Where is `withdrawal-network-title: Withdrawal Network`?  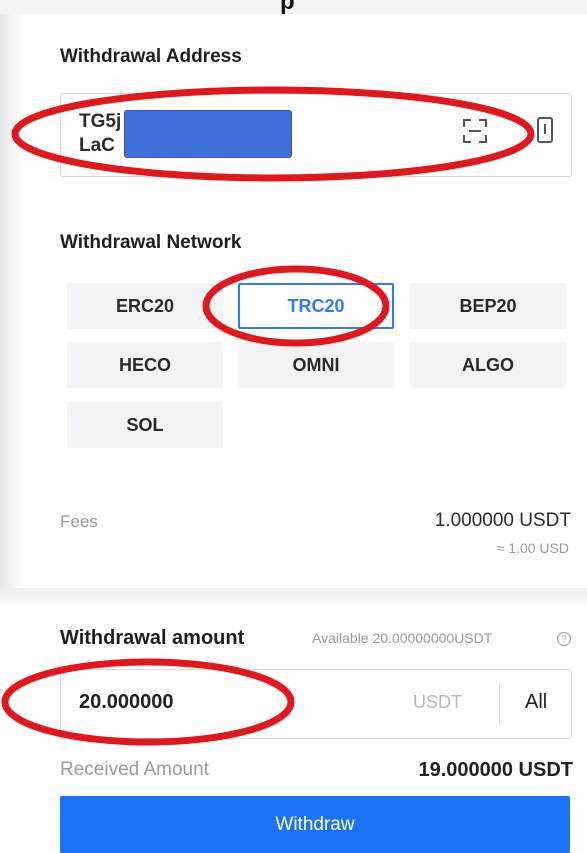 withdrawal-network-title: Withdrawal Network is located at coordinates (151, 242).